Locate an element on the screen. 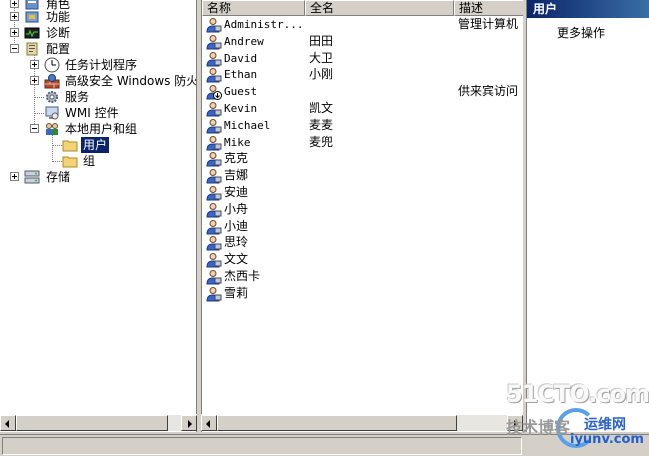 This screenshot has height=456, width=649. full-name-cell: 凯文 is located at coordinates (321, 108).